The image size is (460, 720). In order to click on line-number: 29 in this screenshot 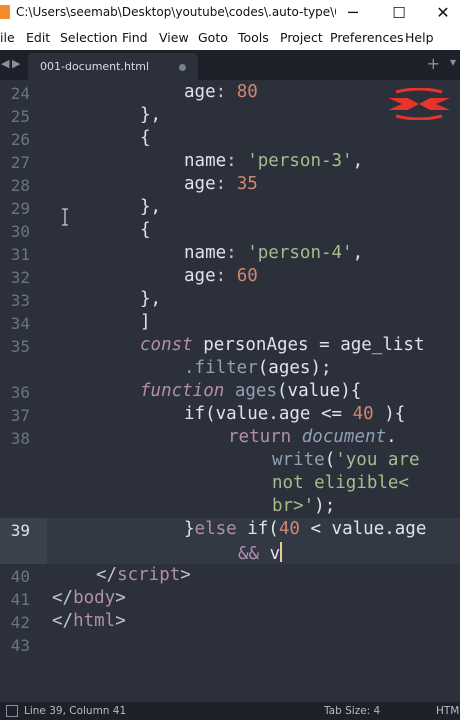, I will do `click(20, 208)`.